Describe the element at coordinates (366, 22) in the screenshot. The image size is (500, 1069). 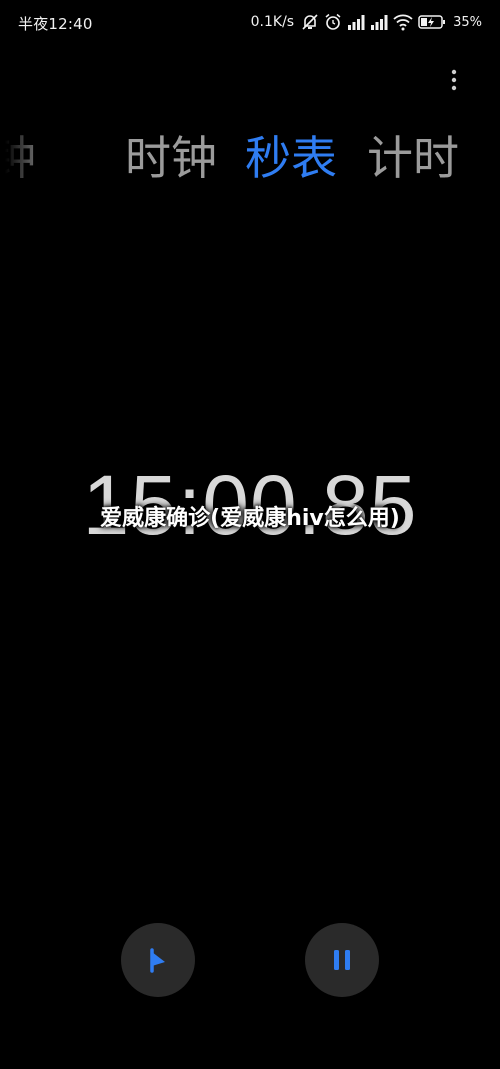
I see `status-icons: 0.1K/s 35%` at that location.